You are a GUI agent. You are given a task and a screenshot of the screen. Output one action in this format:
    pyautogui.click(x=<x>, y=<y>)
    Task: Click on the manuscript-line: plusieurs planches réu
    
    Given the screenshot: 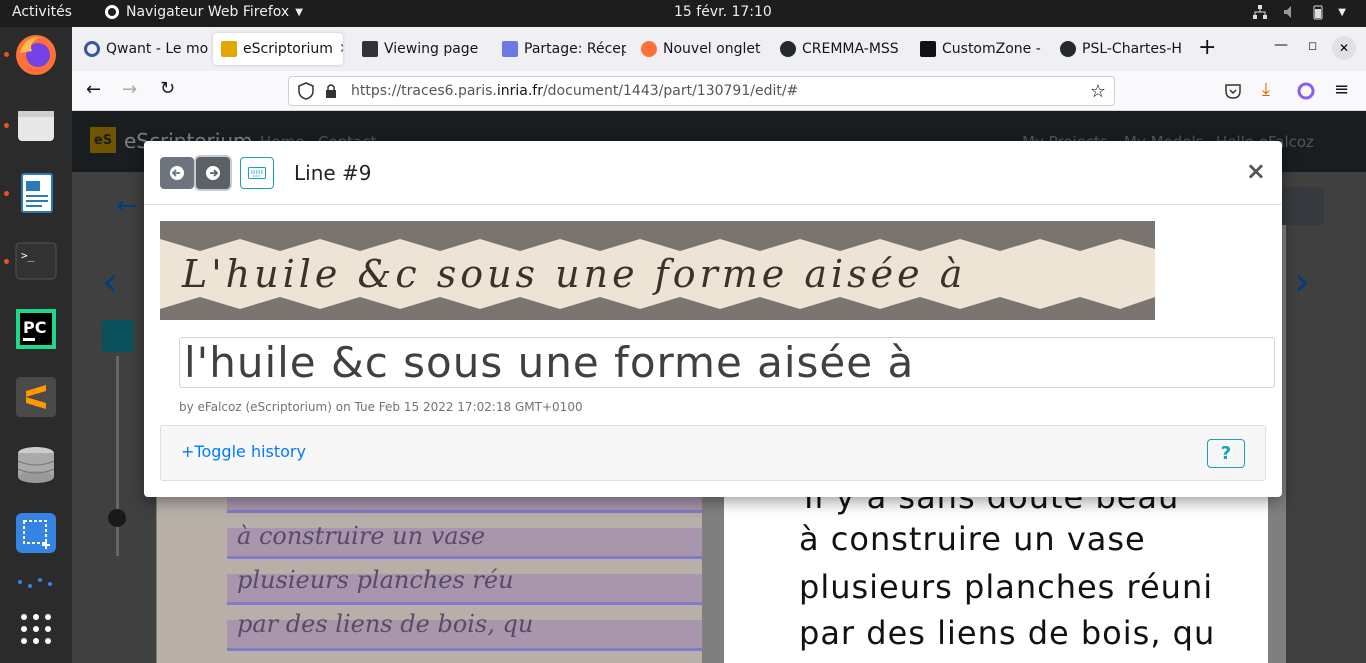 What is the action you would take?
    pyautogui.click(x=375, y=580)
    